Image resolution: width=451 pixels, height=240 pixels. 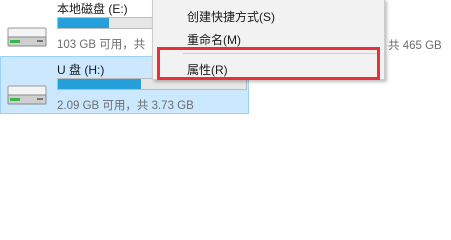 I want to click on drive-info: 2.09 GB 可用，共 3.73 GB, so click(x=125, y=106).